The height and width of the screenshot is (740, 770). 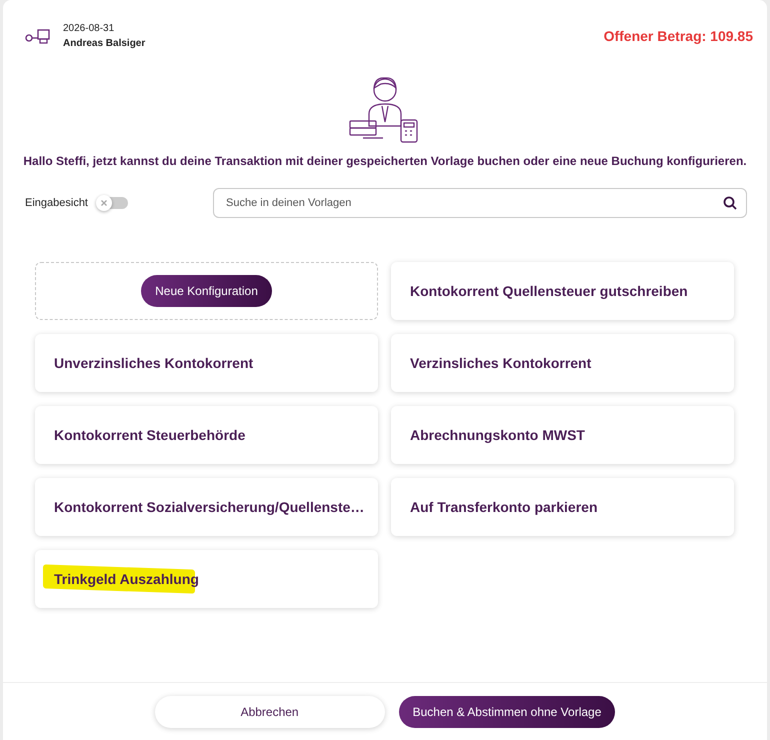 I want to click on template-card: Abrechnungskonto MWST, so click(x=562, y=435).